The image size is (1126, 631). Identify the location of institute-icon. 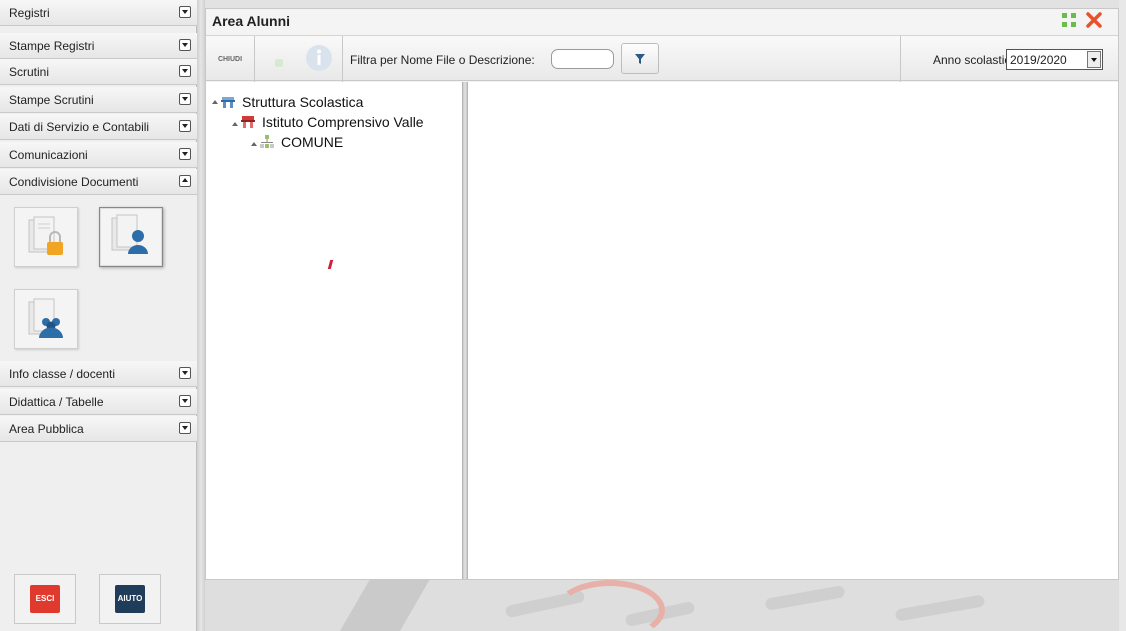
(248, 122).